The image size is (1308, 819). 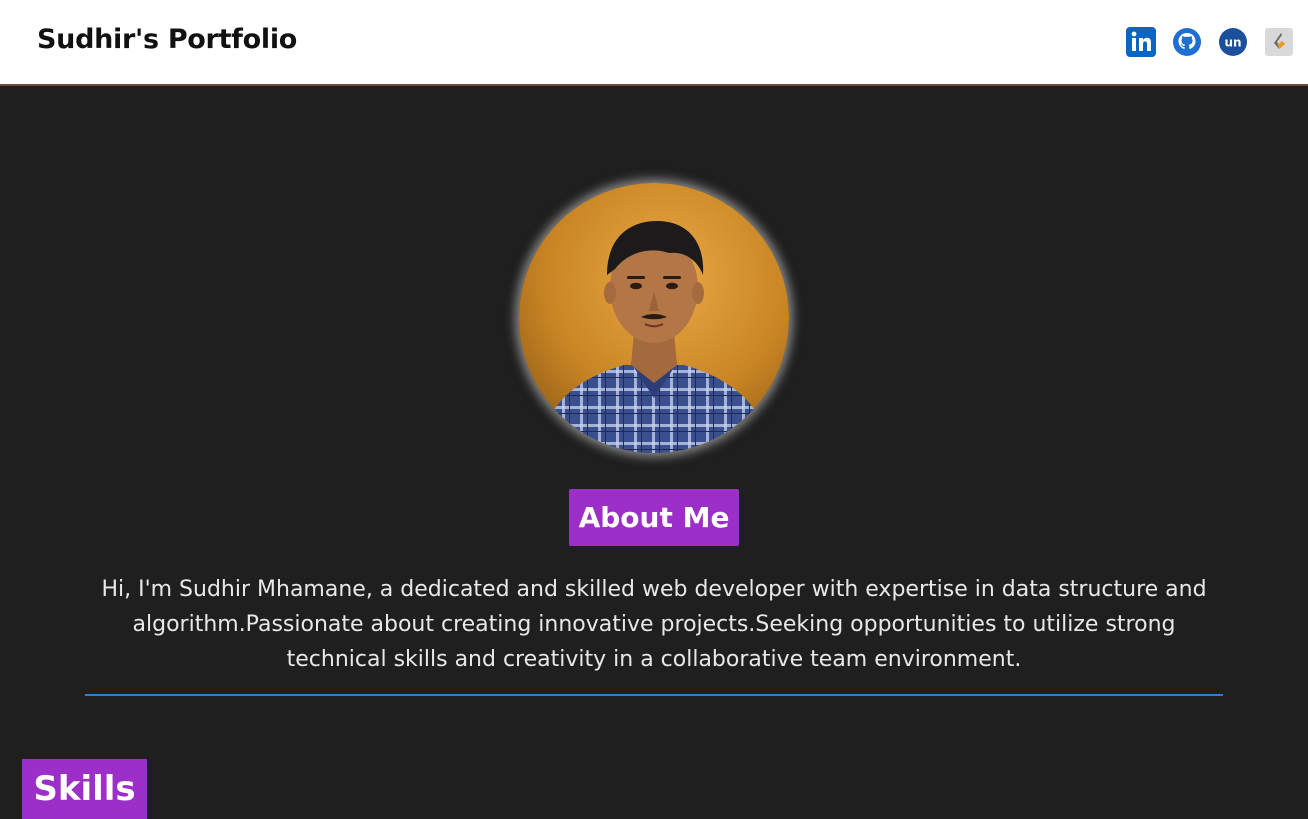 I want to click on svg-text: un, so click(x=1232, y=43).